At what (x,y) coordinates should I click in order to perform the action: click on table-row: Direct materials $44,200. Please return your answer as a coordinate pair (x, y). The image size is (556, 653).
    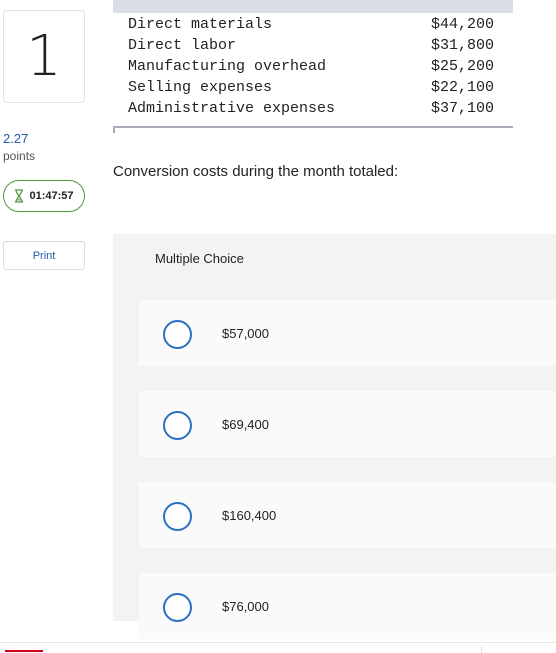
    Looking at the image, I should click on (311, 24).